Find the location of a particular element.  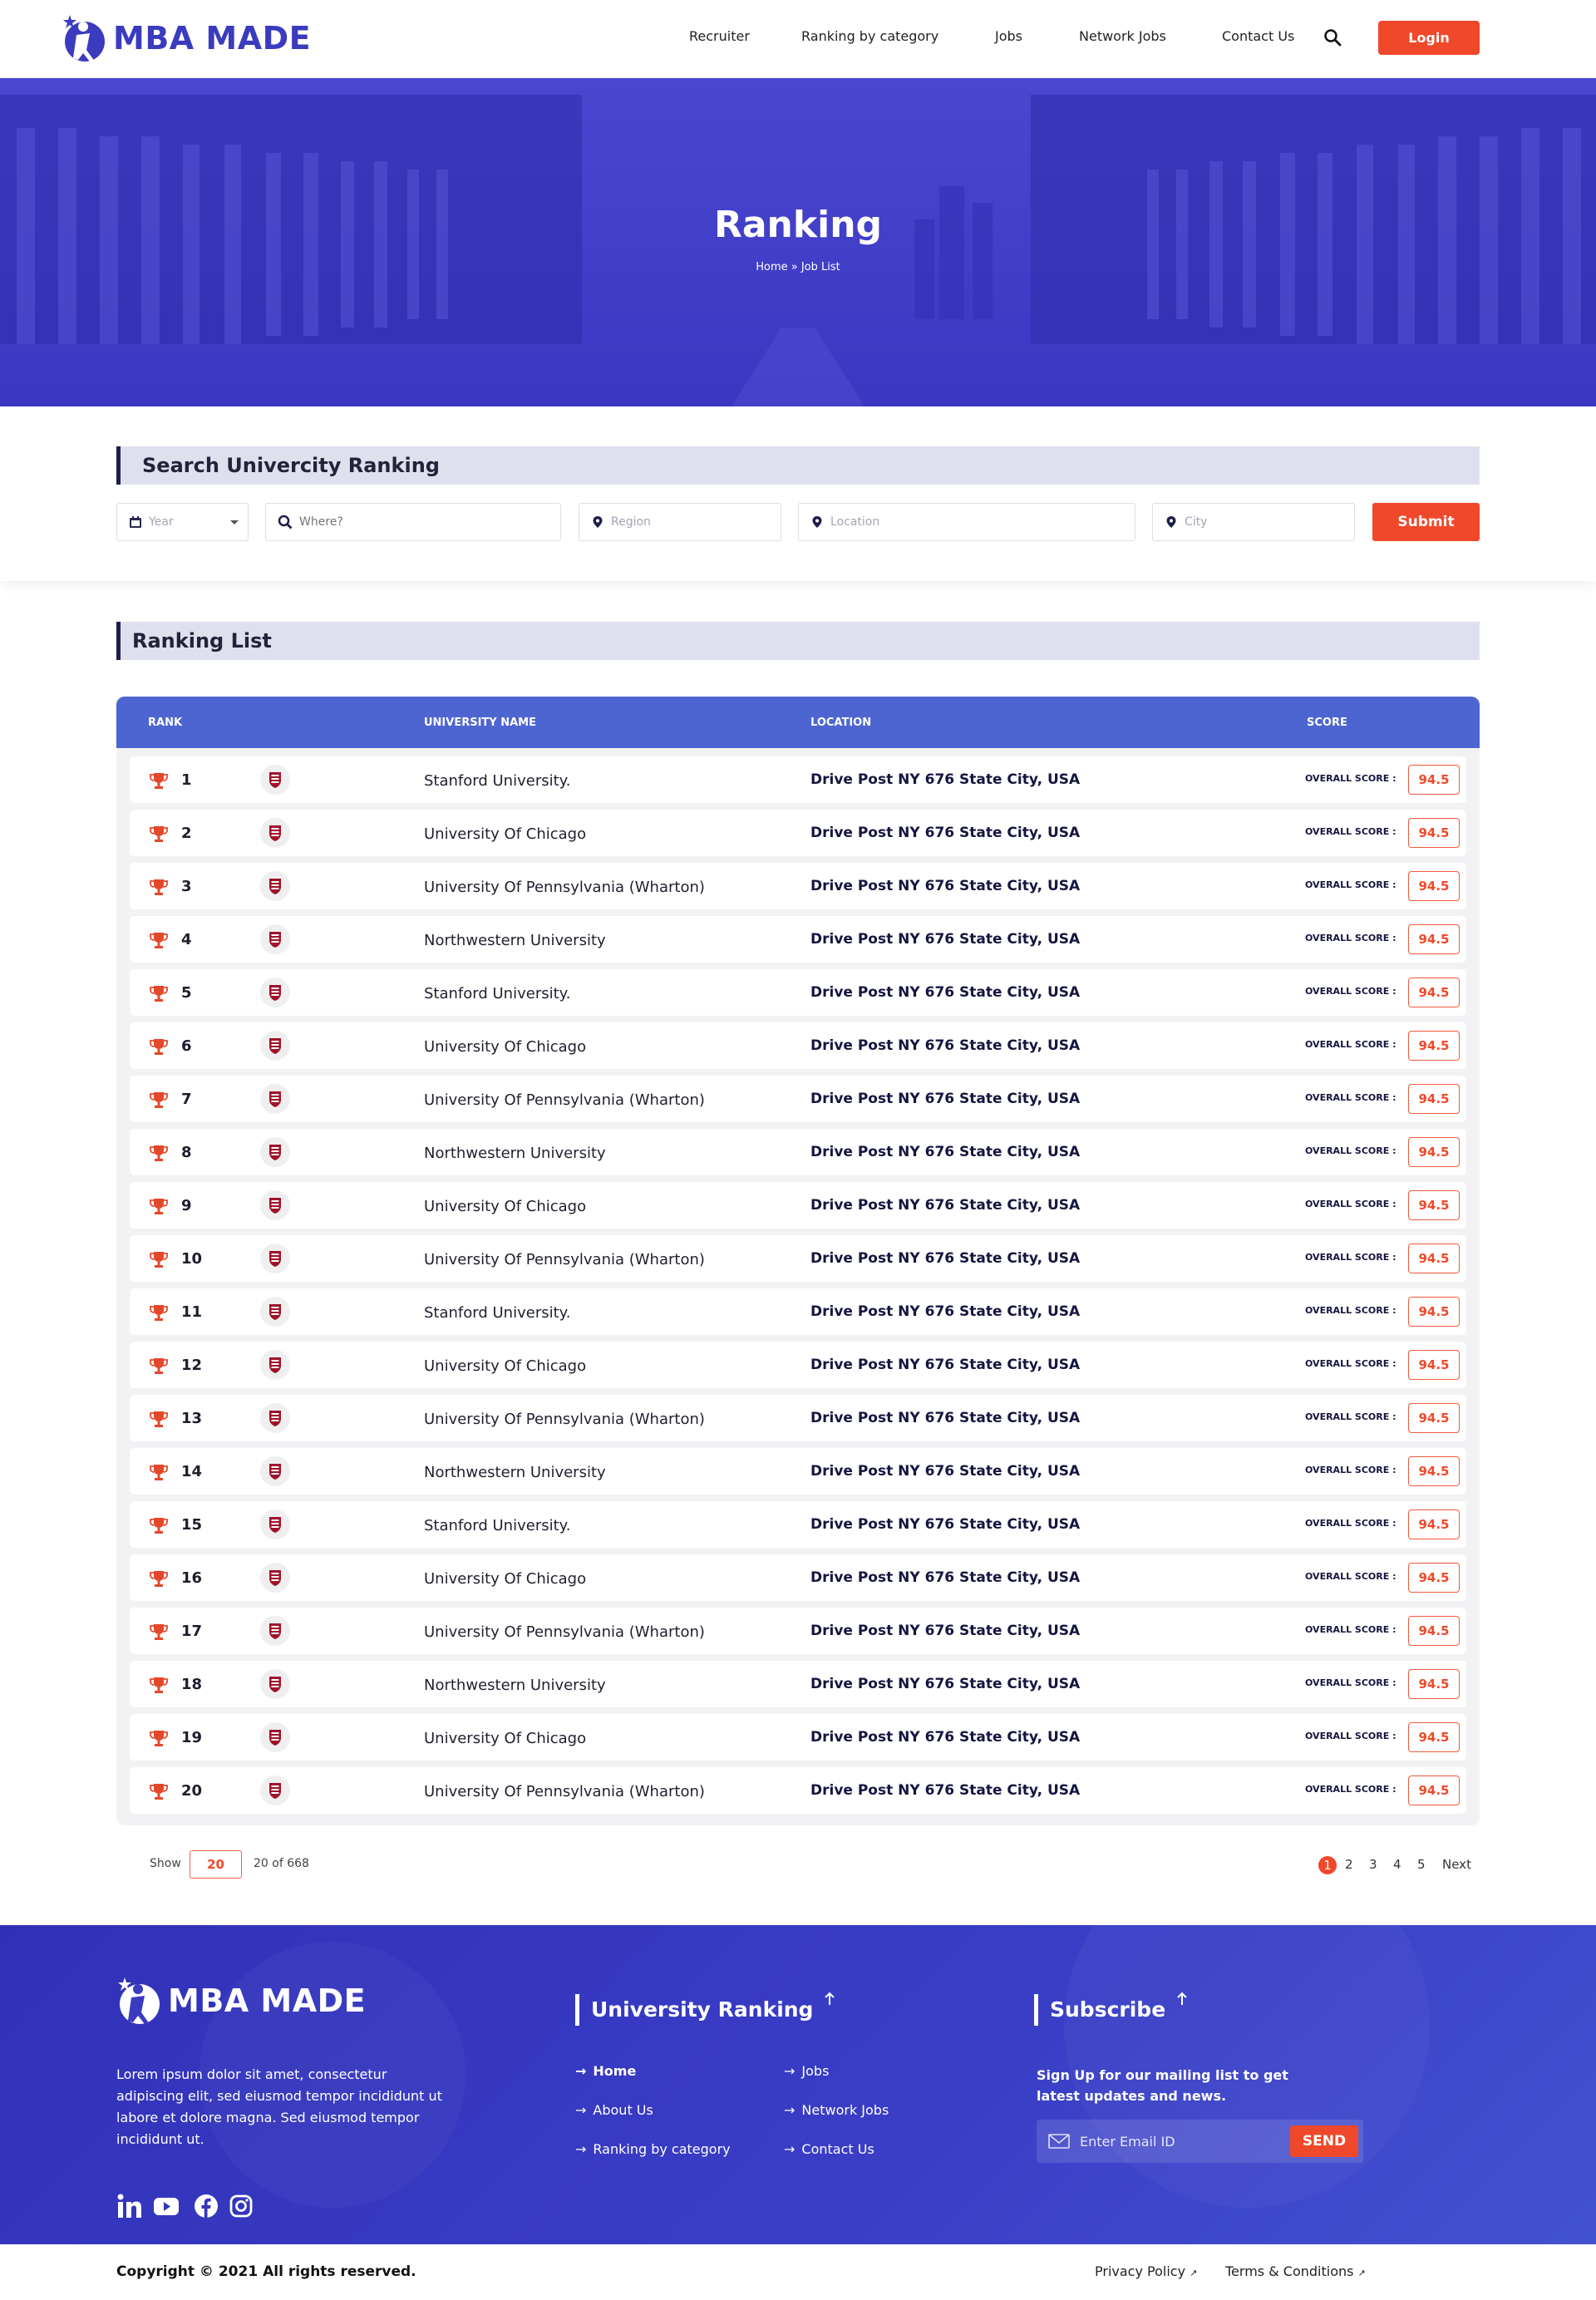

footer-link-network-jobs: → Network Jobs is located at coordinates (836, 2110).